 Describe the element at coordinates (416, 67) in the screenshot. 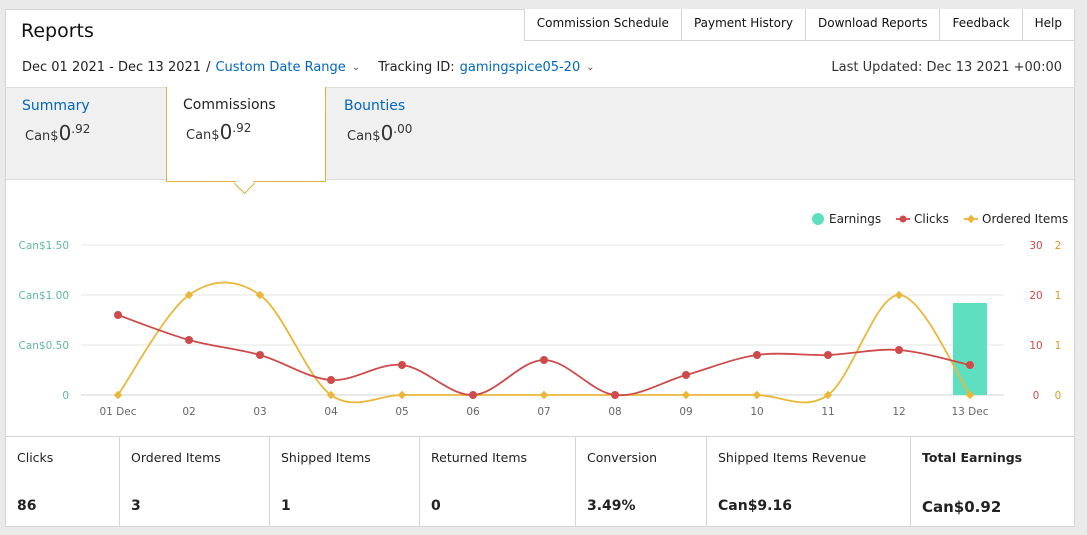

I see `tracking-label: Tracking ID:` at that location.